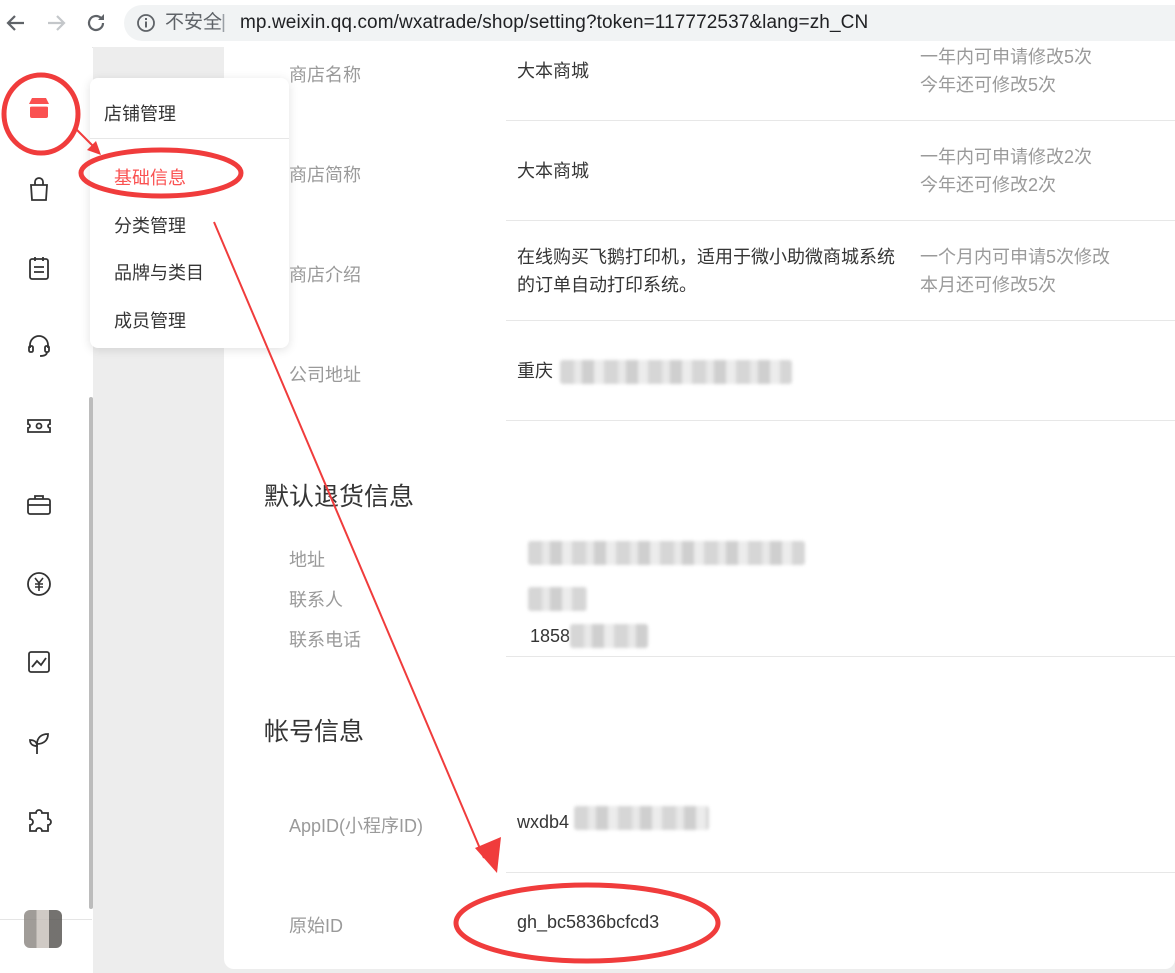  What do you see at coordinates (706, 257) in the screenshot?
I see `shop-intro-line1: 在线购买飞鹅打印机，适用于微小助微商城系统` at bounding box center [706, 257].